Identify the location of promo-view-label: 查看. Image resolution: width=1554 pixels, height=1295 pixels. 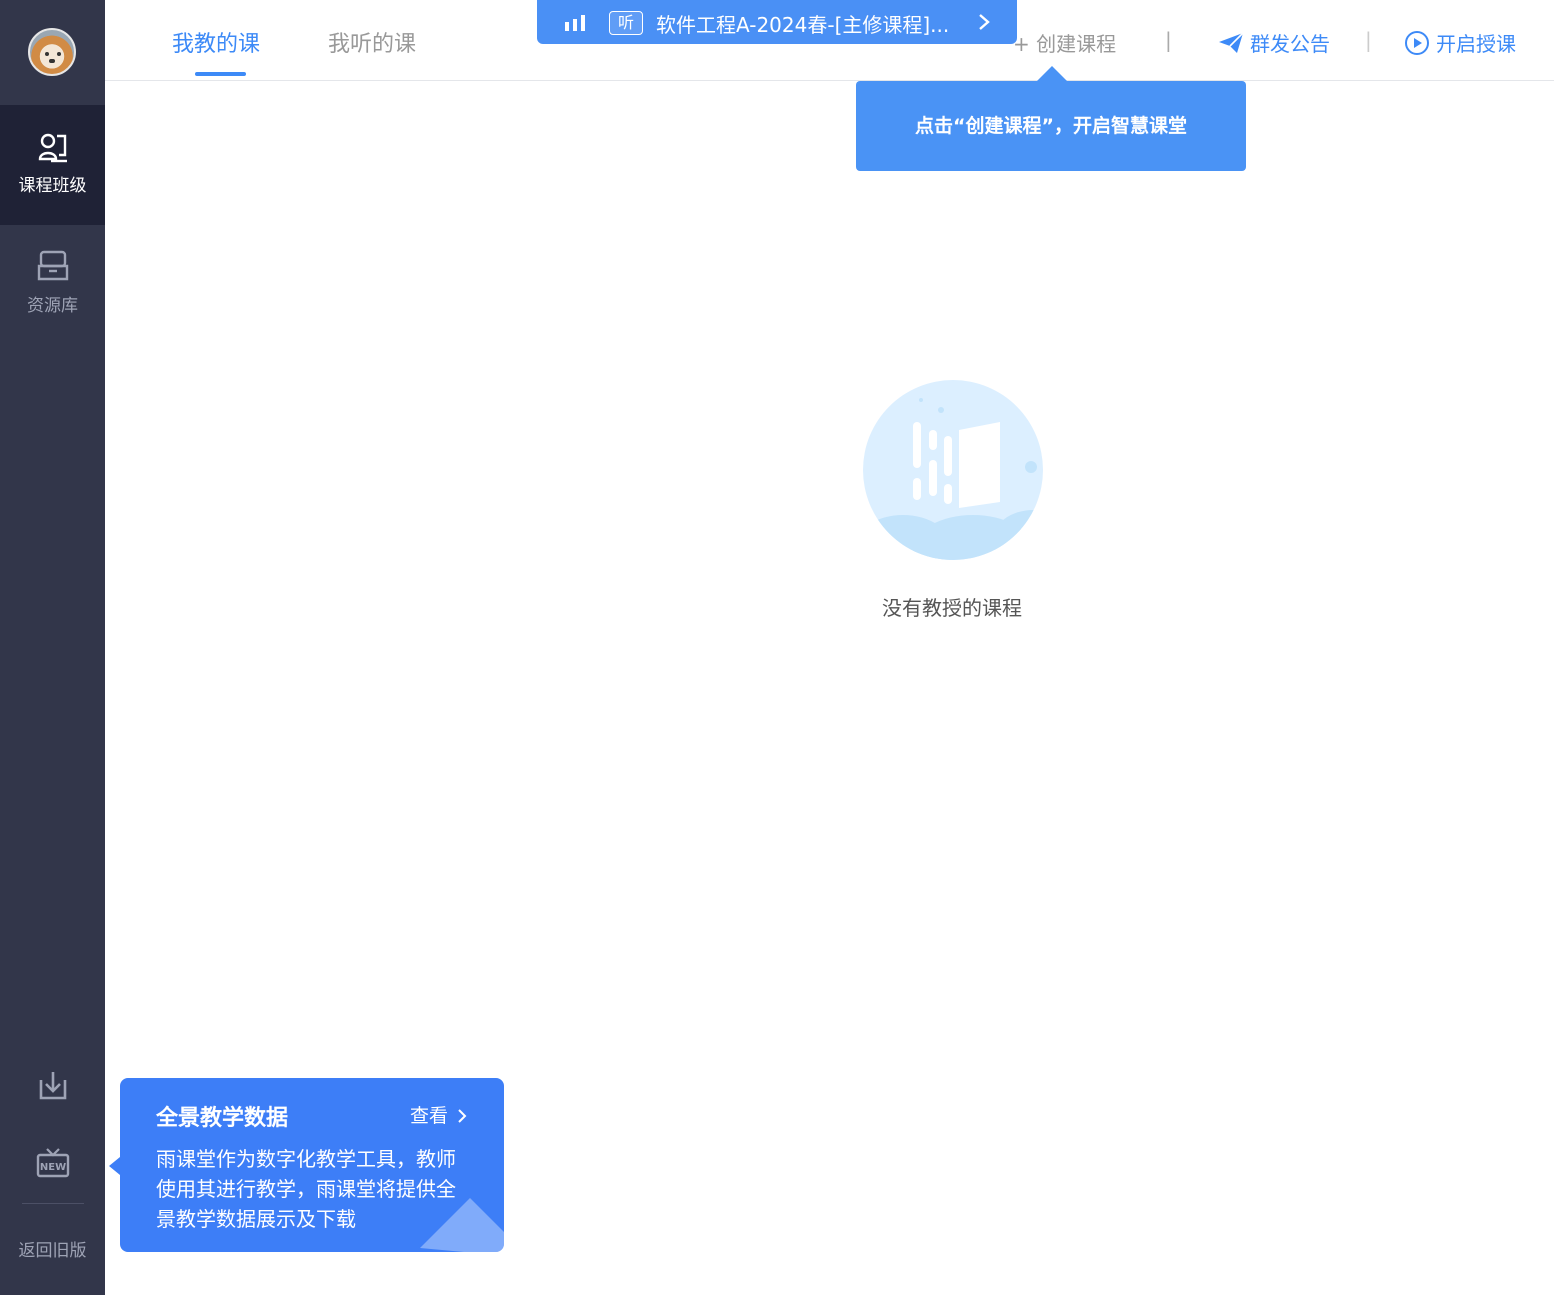
(429, 1116).